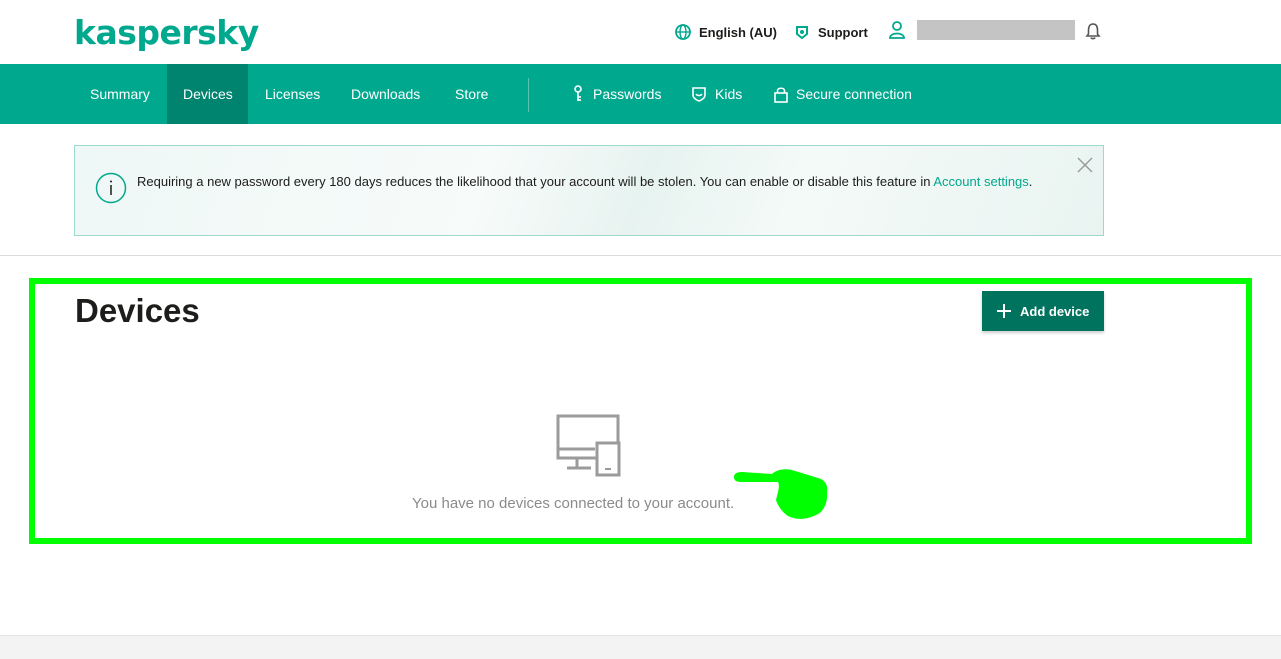 Image resolution: width=1281 pixels, height=659 pixels. I want to click on language-label: English (AU), so click(738, 32).